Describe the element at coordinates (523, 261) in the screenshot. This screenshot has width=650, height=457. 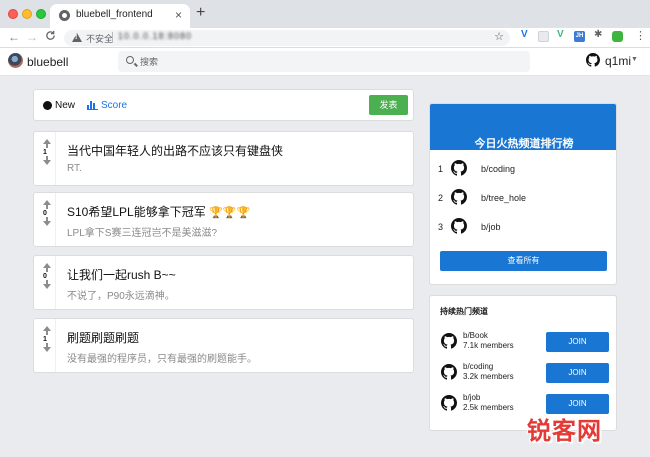
I see `view-all-button: 查看所有` at that location.